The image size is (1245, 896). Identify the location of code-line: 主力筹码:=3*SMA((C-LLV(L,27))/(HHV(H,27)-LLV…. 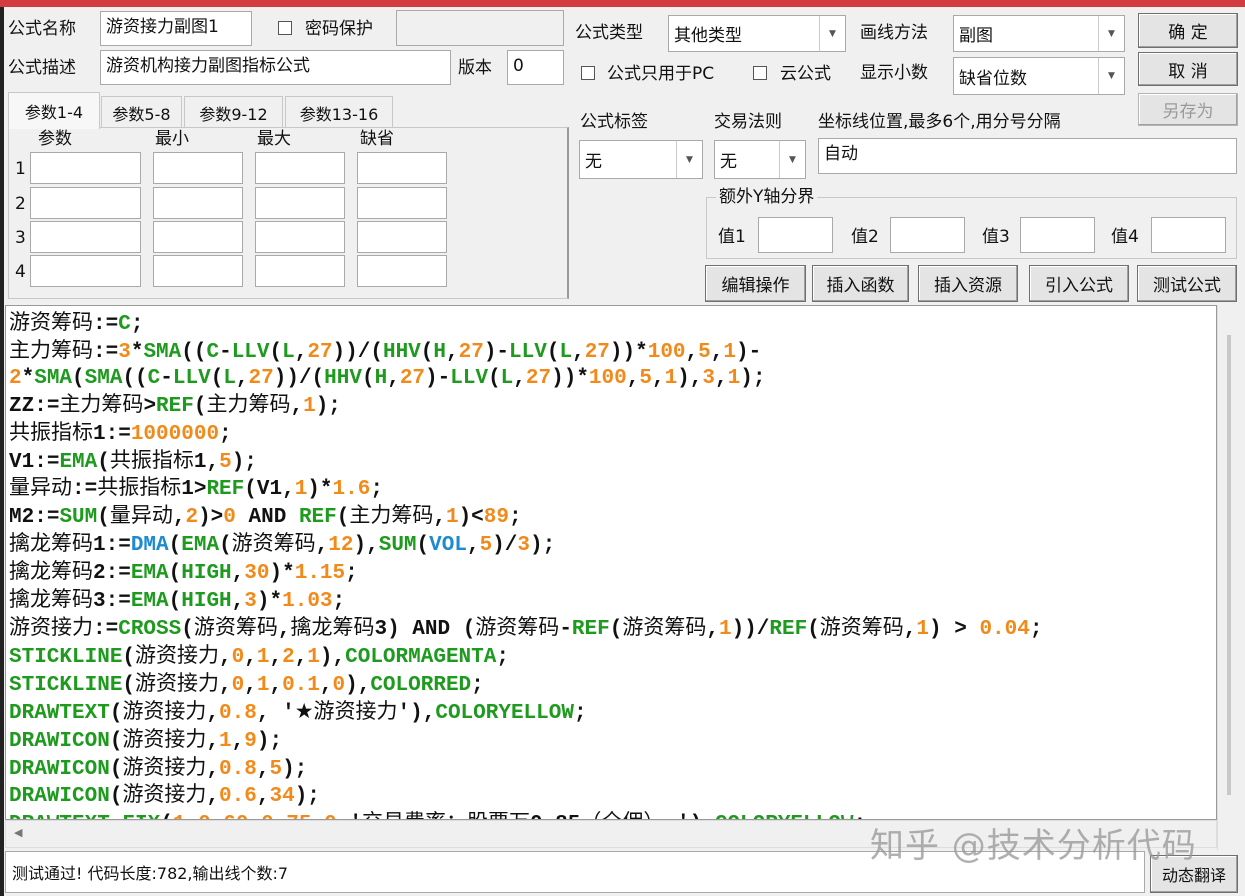
(385, 350).